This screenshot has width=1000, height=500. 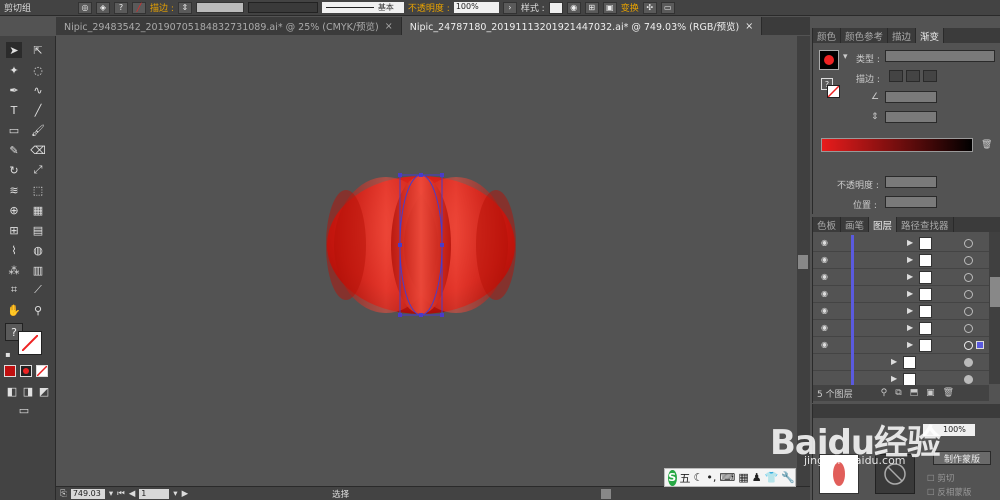 What do you see at coordinates (10, 371) in the screenshot?
I see `color-mode-icon` at bounding box center [10, 371].